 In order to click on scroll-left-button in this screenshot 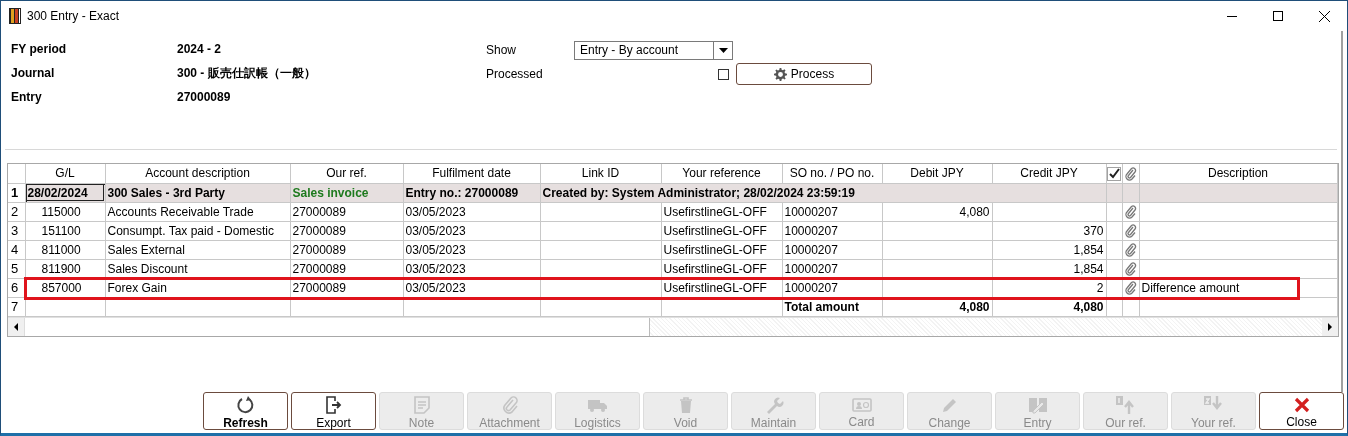, I will do `click(16, 326)`.